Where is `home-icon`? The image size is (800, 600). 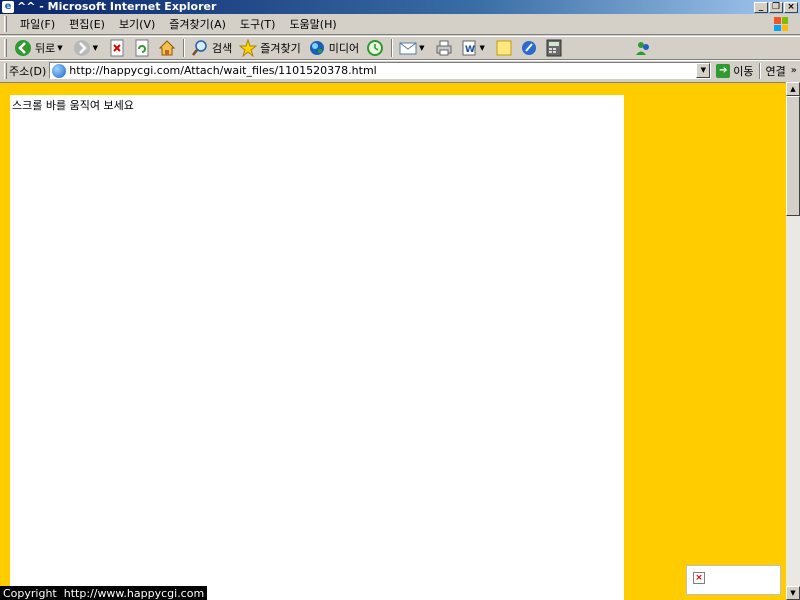 home-icon is located at coordinates (167, 48).